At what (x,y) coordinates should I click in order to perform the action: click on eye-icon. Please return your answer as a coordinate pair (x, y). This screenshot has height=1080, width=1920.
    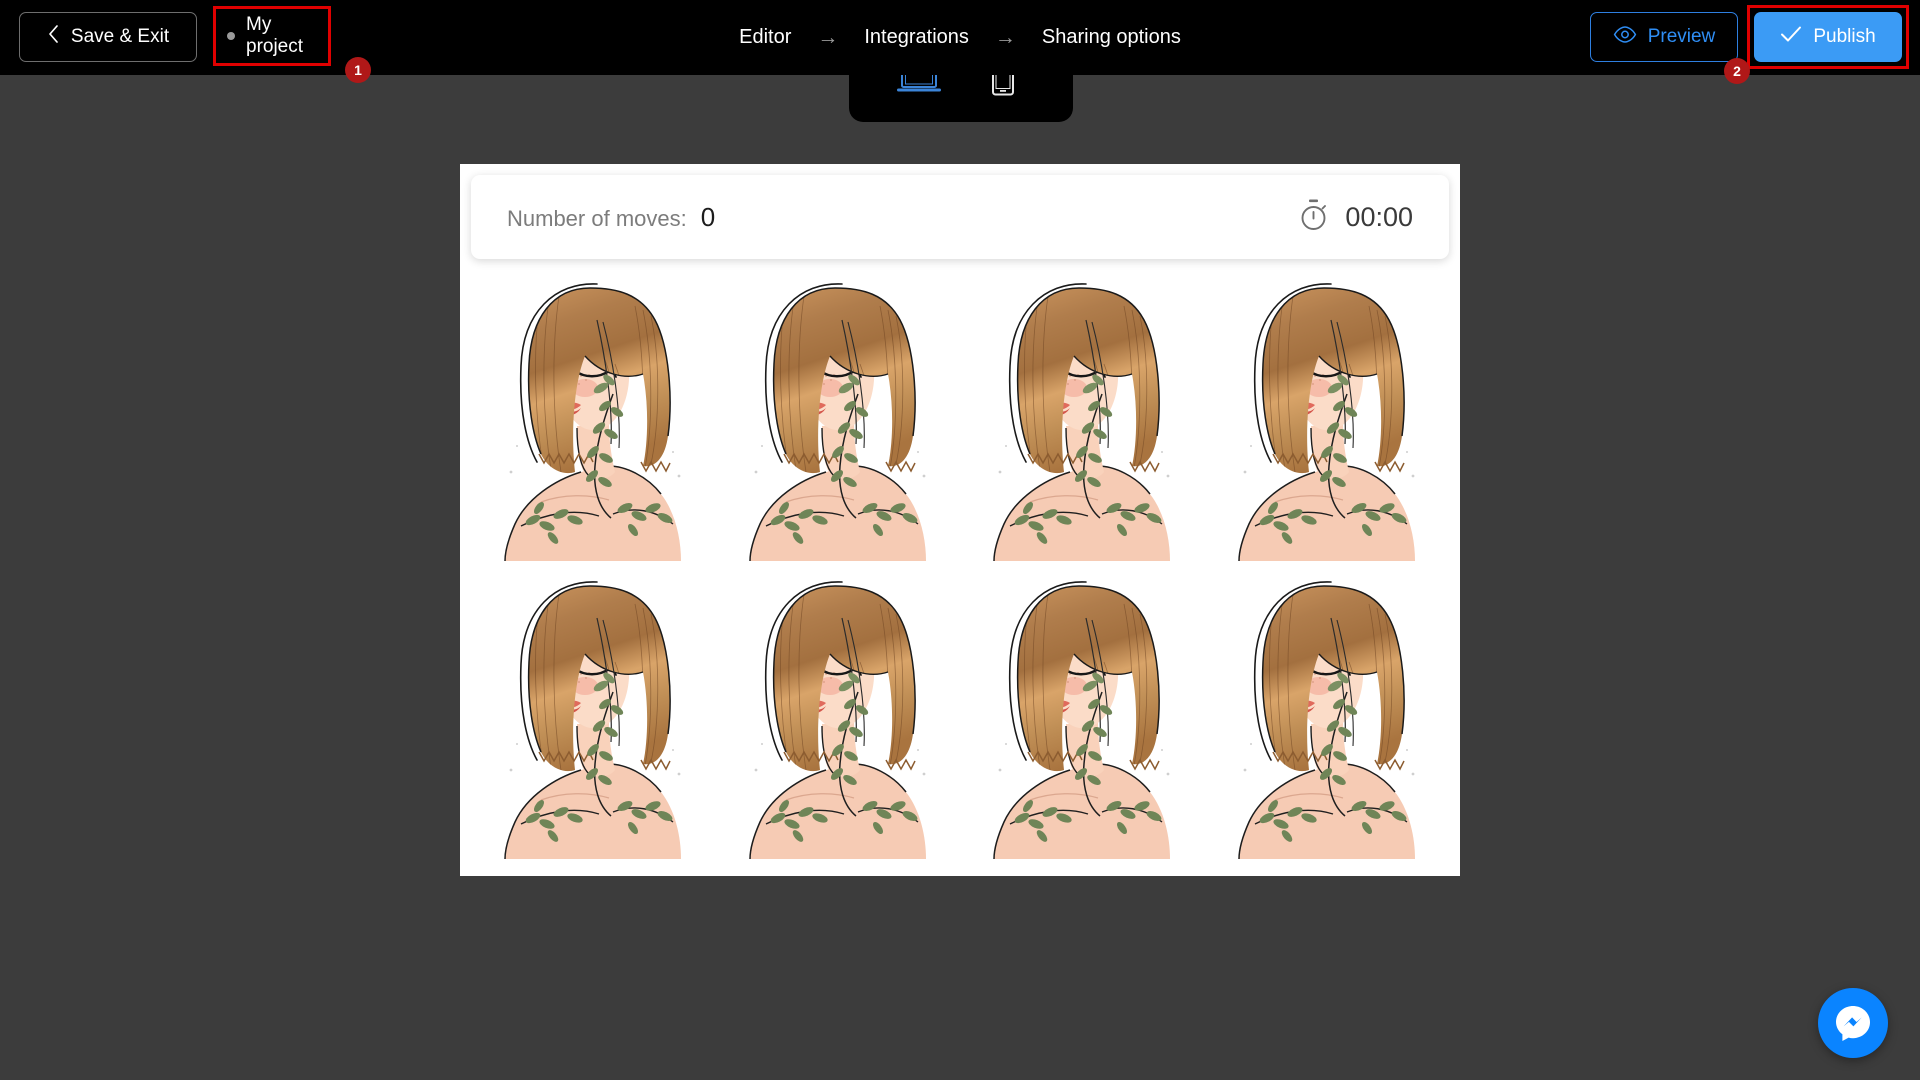
    Looking at the image, I should click on (1625, 37).